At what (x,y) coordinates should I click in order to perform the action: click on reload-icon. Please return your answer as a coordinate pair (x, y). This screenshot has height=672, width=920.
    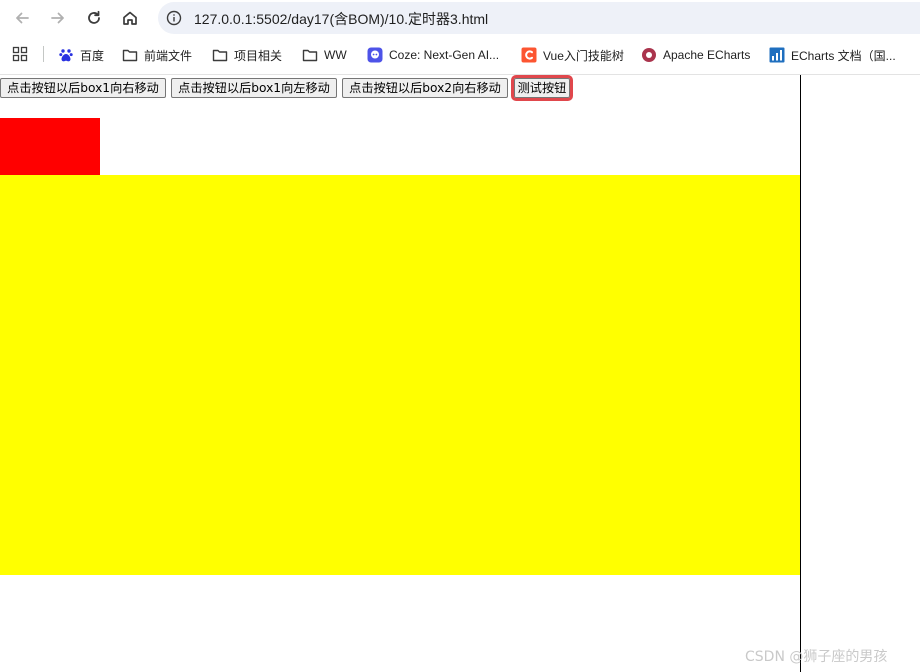
    Looking at the image, I should click on (94, 17).